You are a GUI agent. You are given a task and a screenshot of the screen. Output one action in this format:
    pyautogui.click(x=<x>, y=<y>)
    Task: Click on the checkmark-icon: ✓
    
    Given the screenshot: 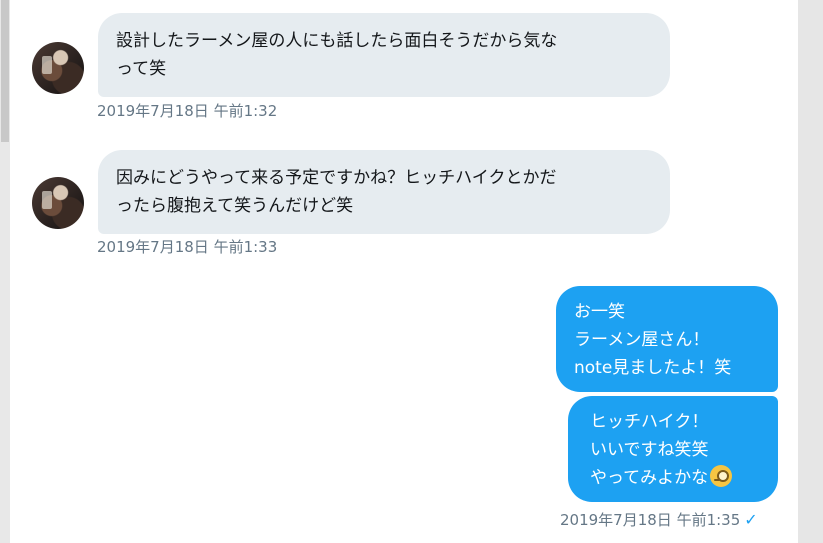 What is the action you would take?
    pyautogui.click(x=751, y=519)
    